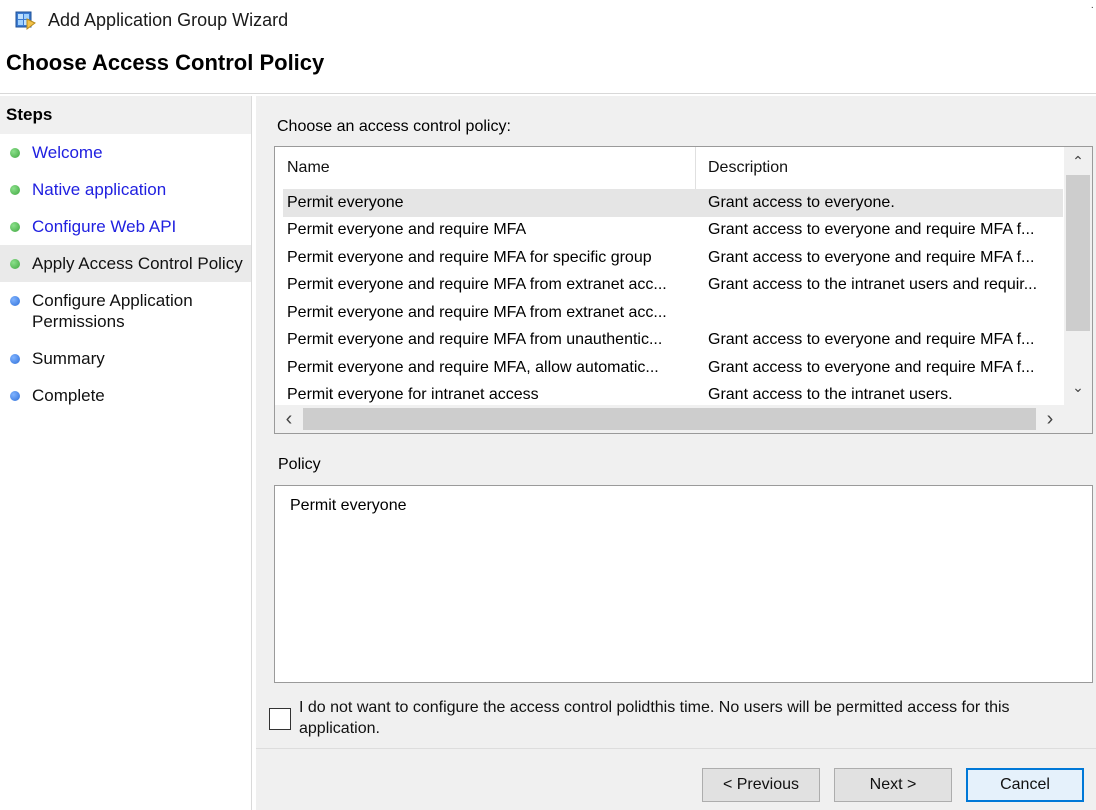 Image resolution: width=1096 pixels, height=810 pixels. Describe the element at coordinates (165, 62) in the screenshot. I see `page-title: Choose Access Control Policy` at that location.